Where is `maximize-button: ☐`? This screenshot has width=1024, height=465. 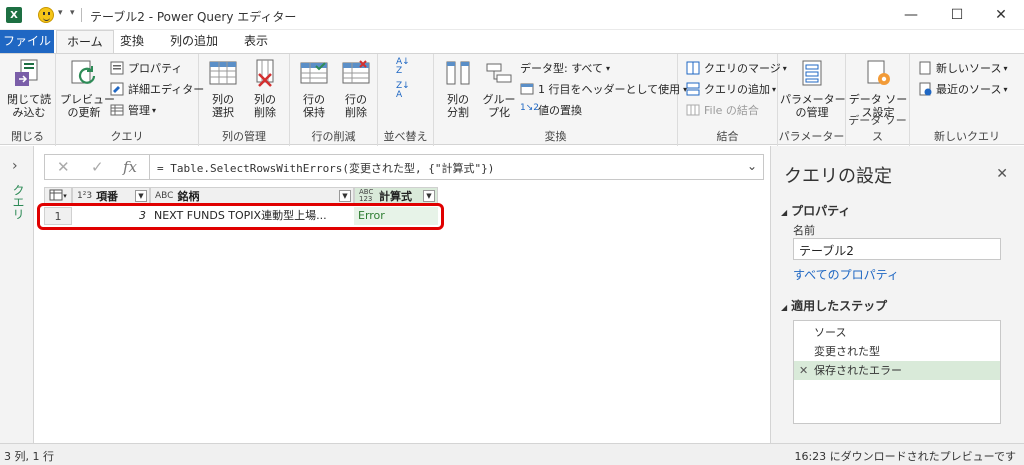 maximize-button: ☐ is located at coordinates (957, 15).